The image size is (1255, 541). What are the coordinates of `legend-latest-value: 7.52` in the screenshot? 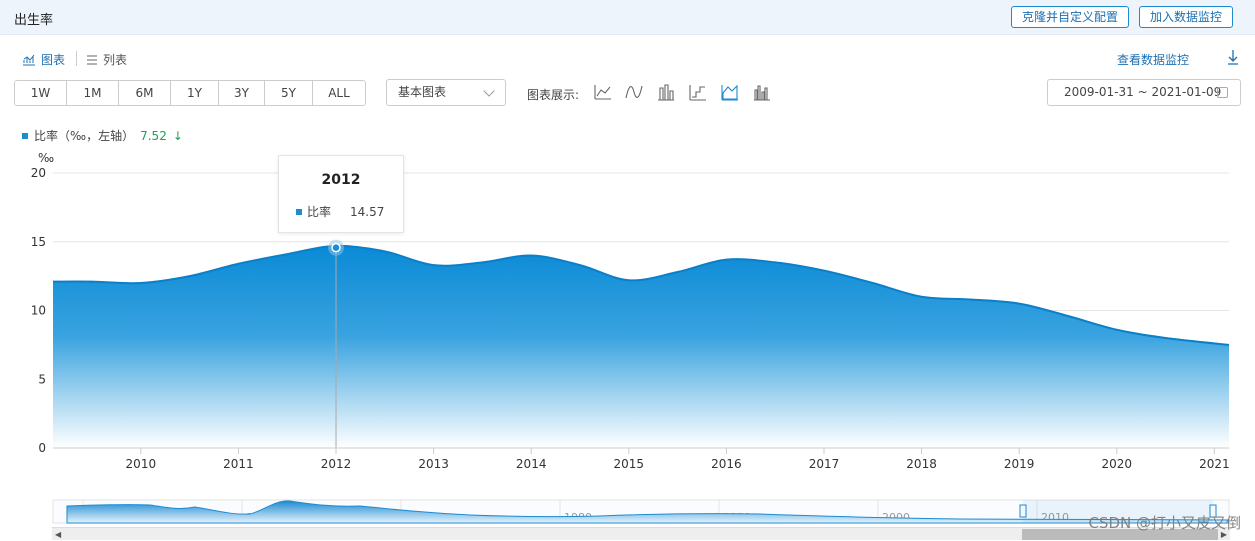 It's located at (153, 135).